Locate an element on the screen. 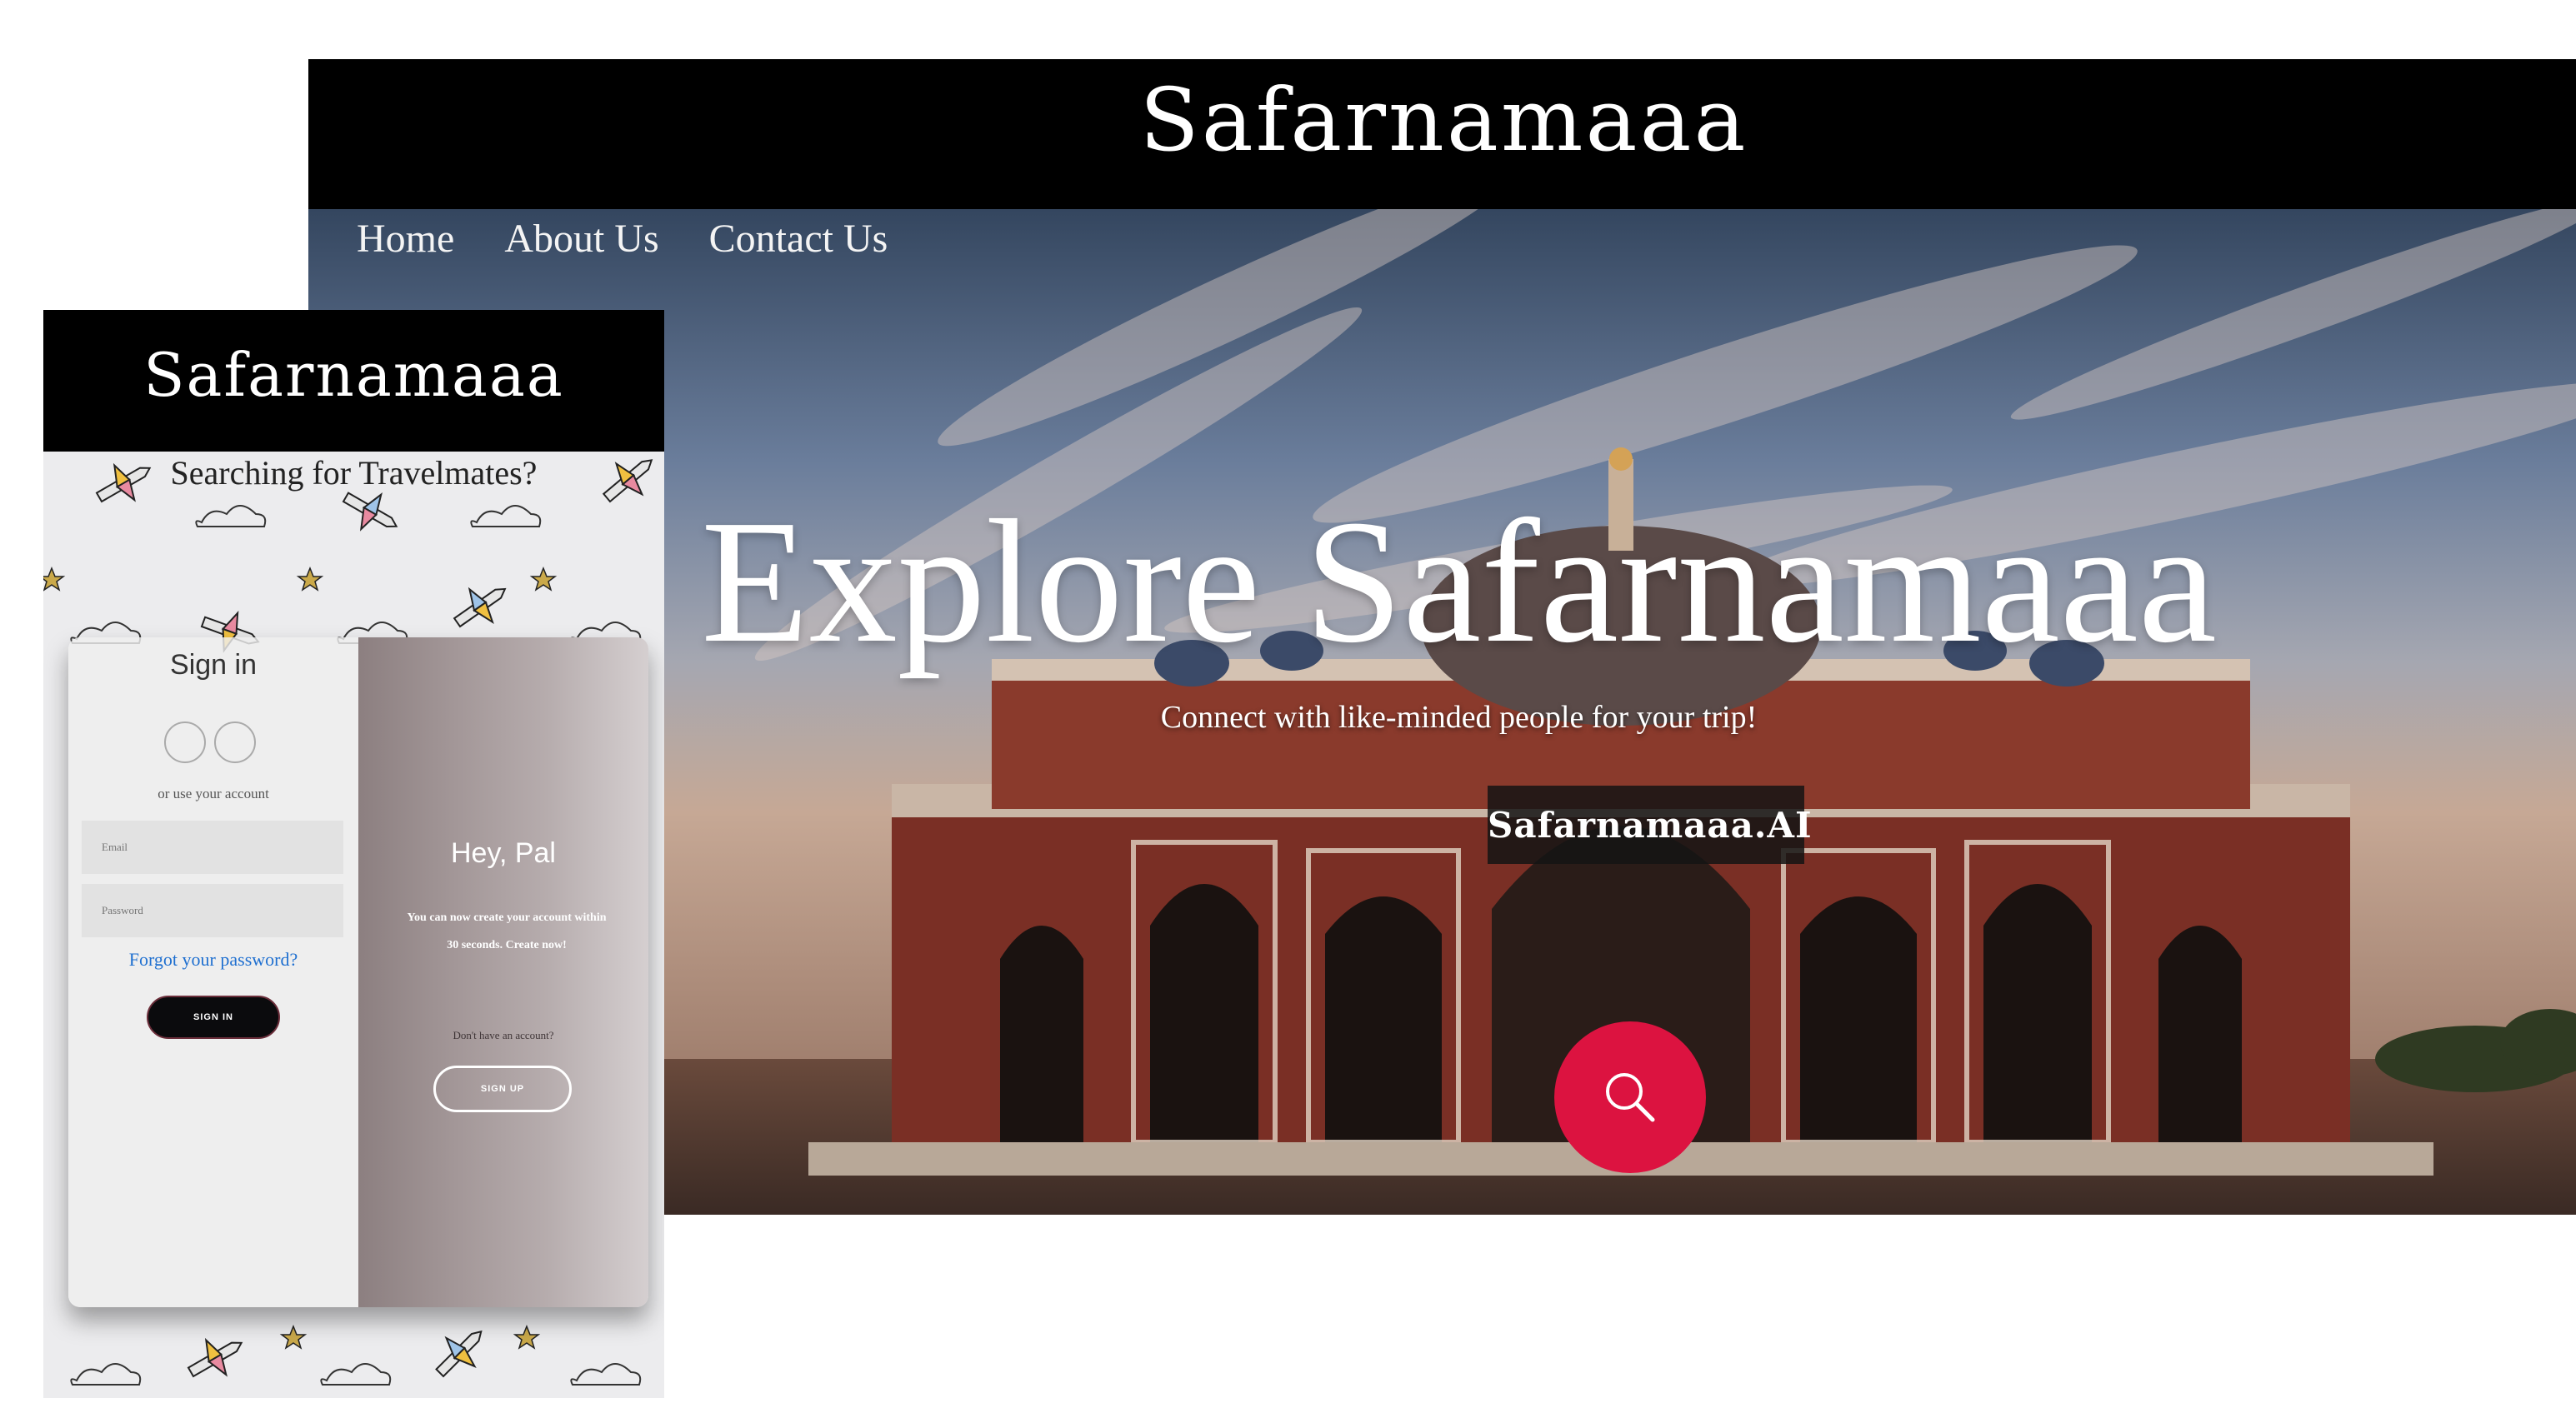 This screenshot has height=1428, width=2576. site-header: Safarnamaaa is located at coordinates (1442, 134).